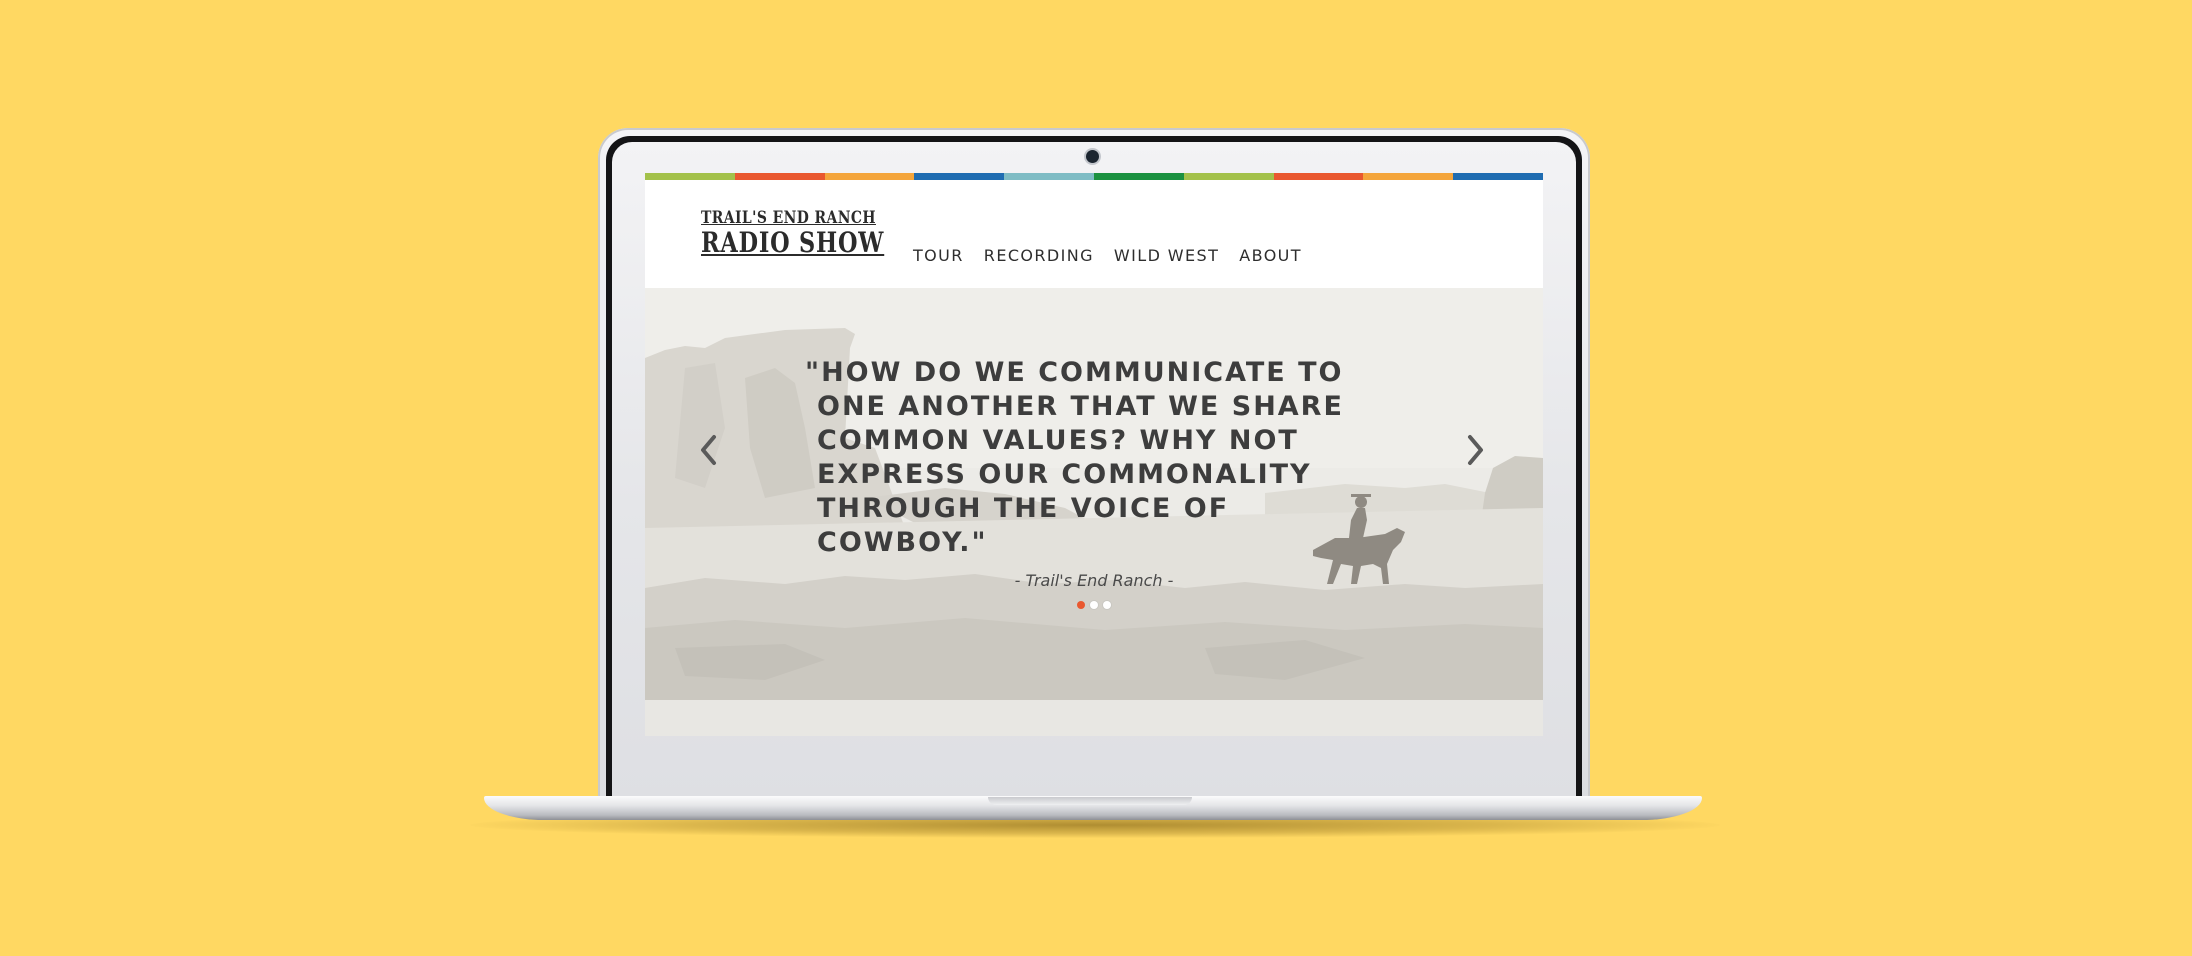  I want to click on chevron-right-icon, so click(1475, 450).